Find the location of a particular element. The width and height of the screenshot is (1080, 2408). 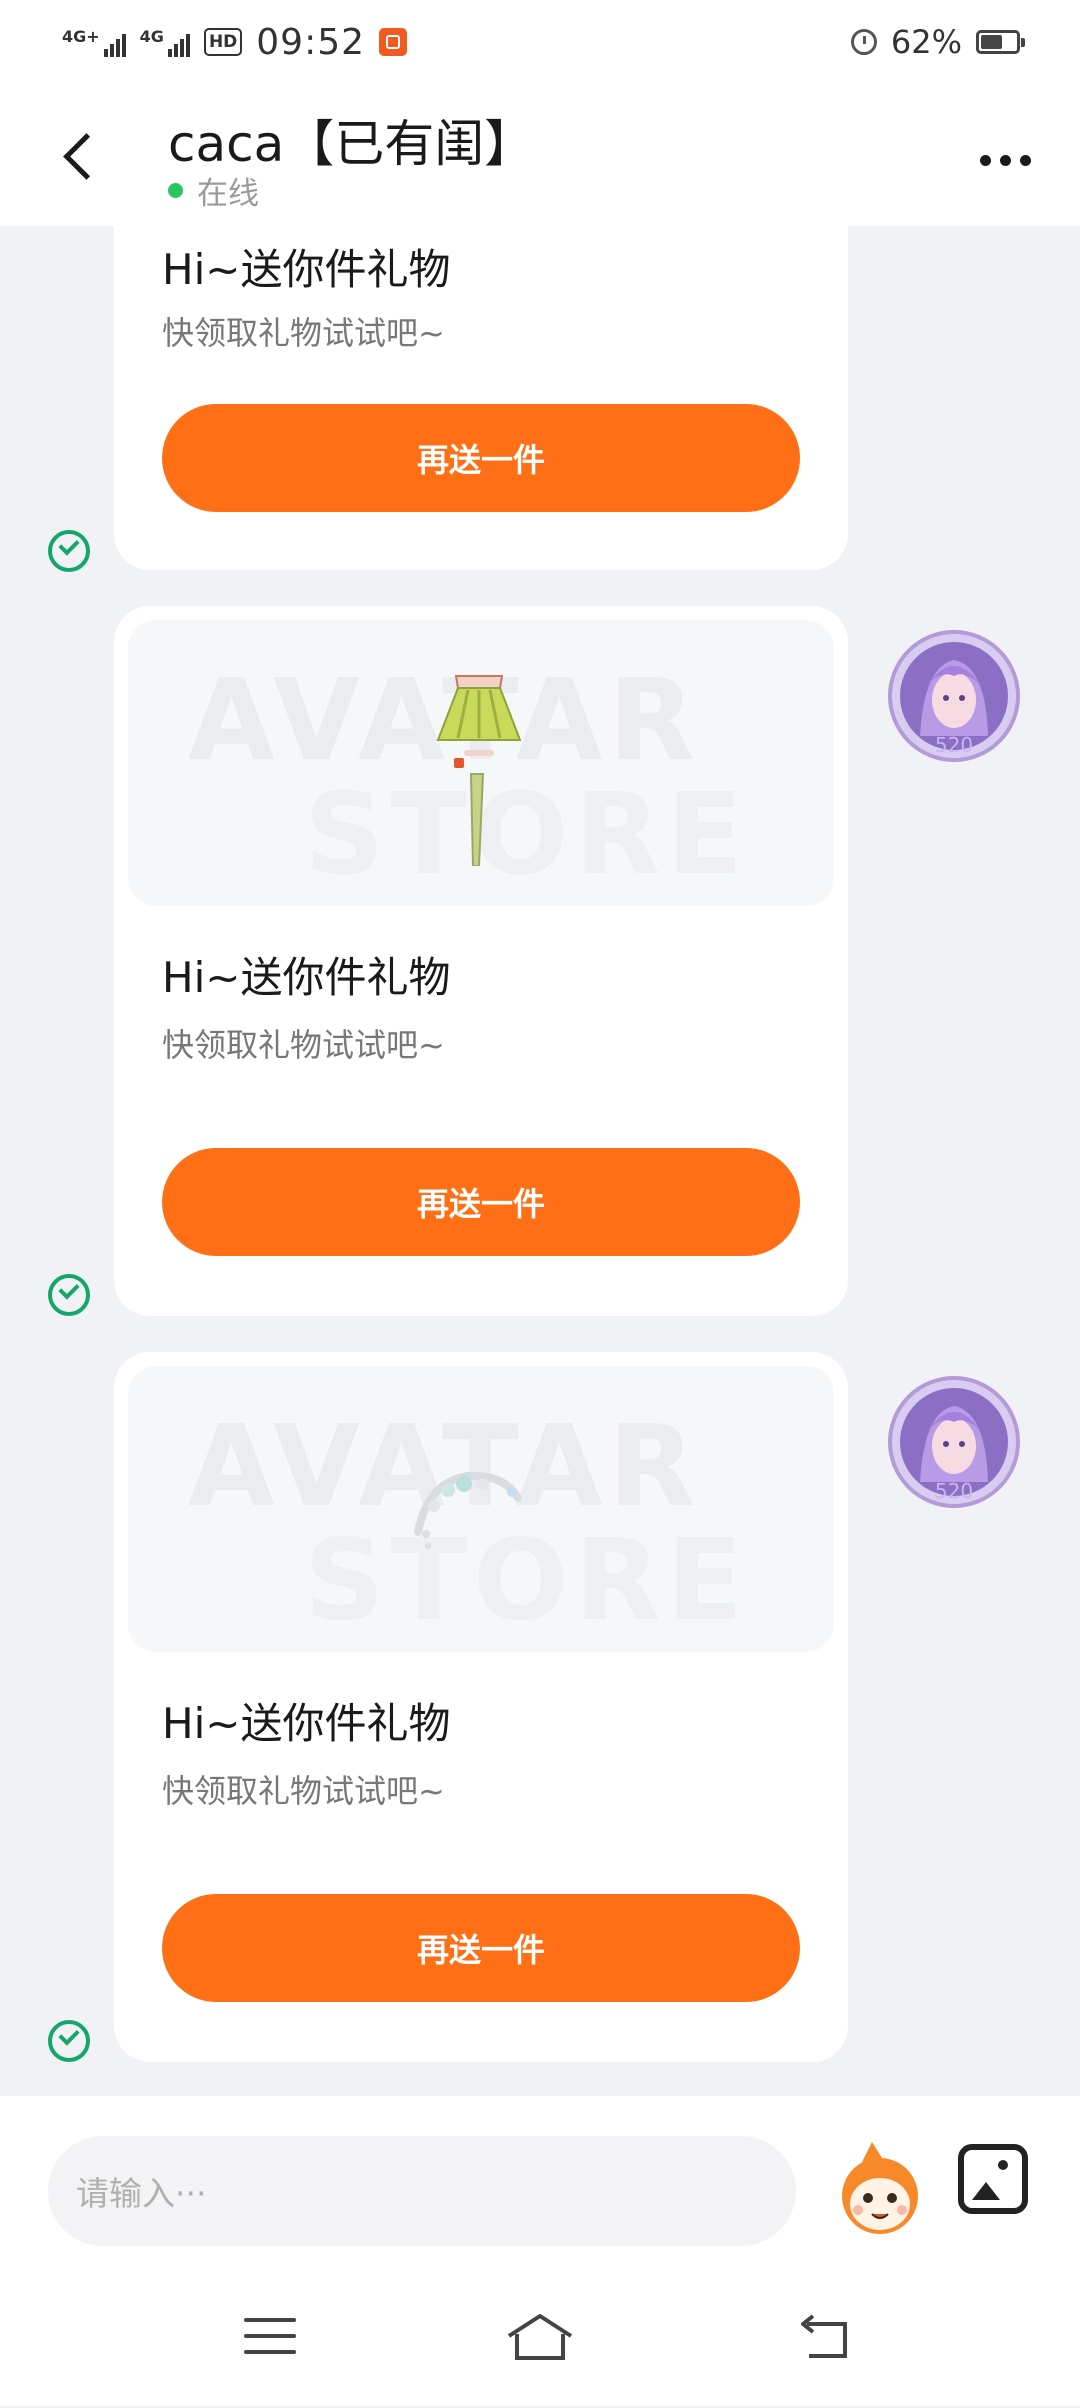

back-nav-icon is located at coordinates (823, 2338).